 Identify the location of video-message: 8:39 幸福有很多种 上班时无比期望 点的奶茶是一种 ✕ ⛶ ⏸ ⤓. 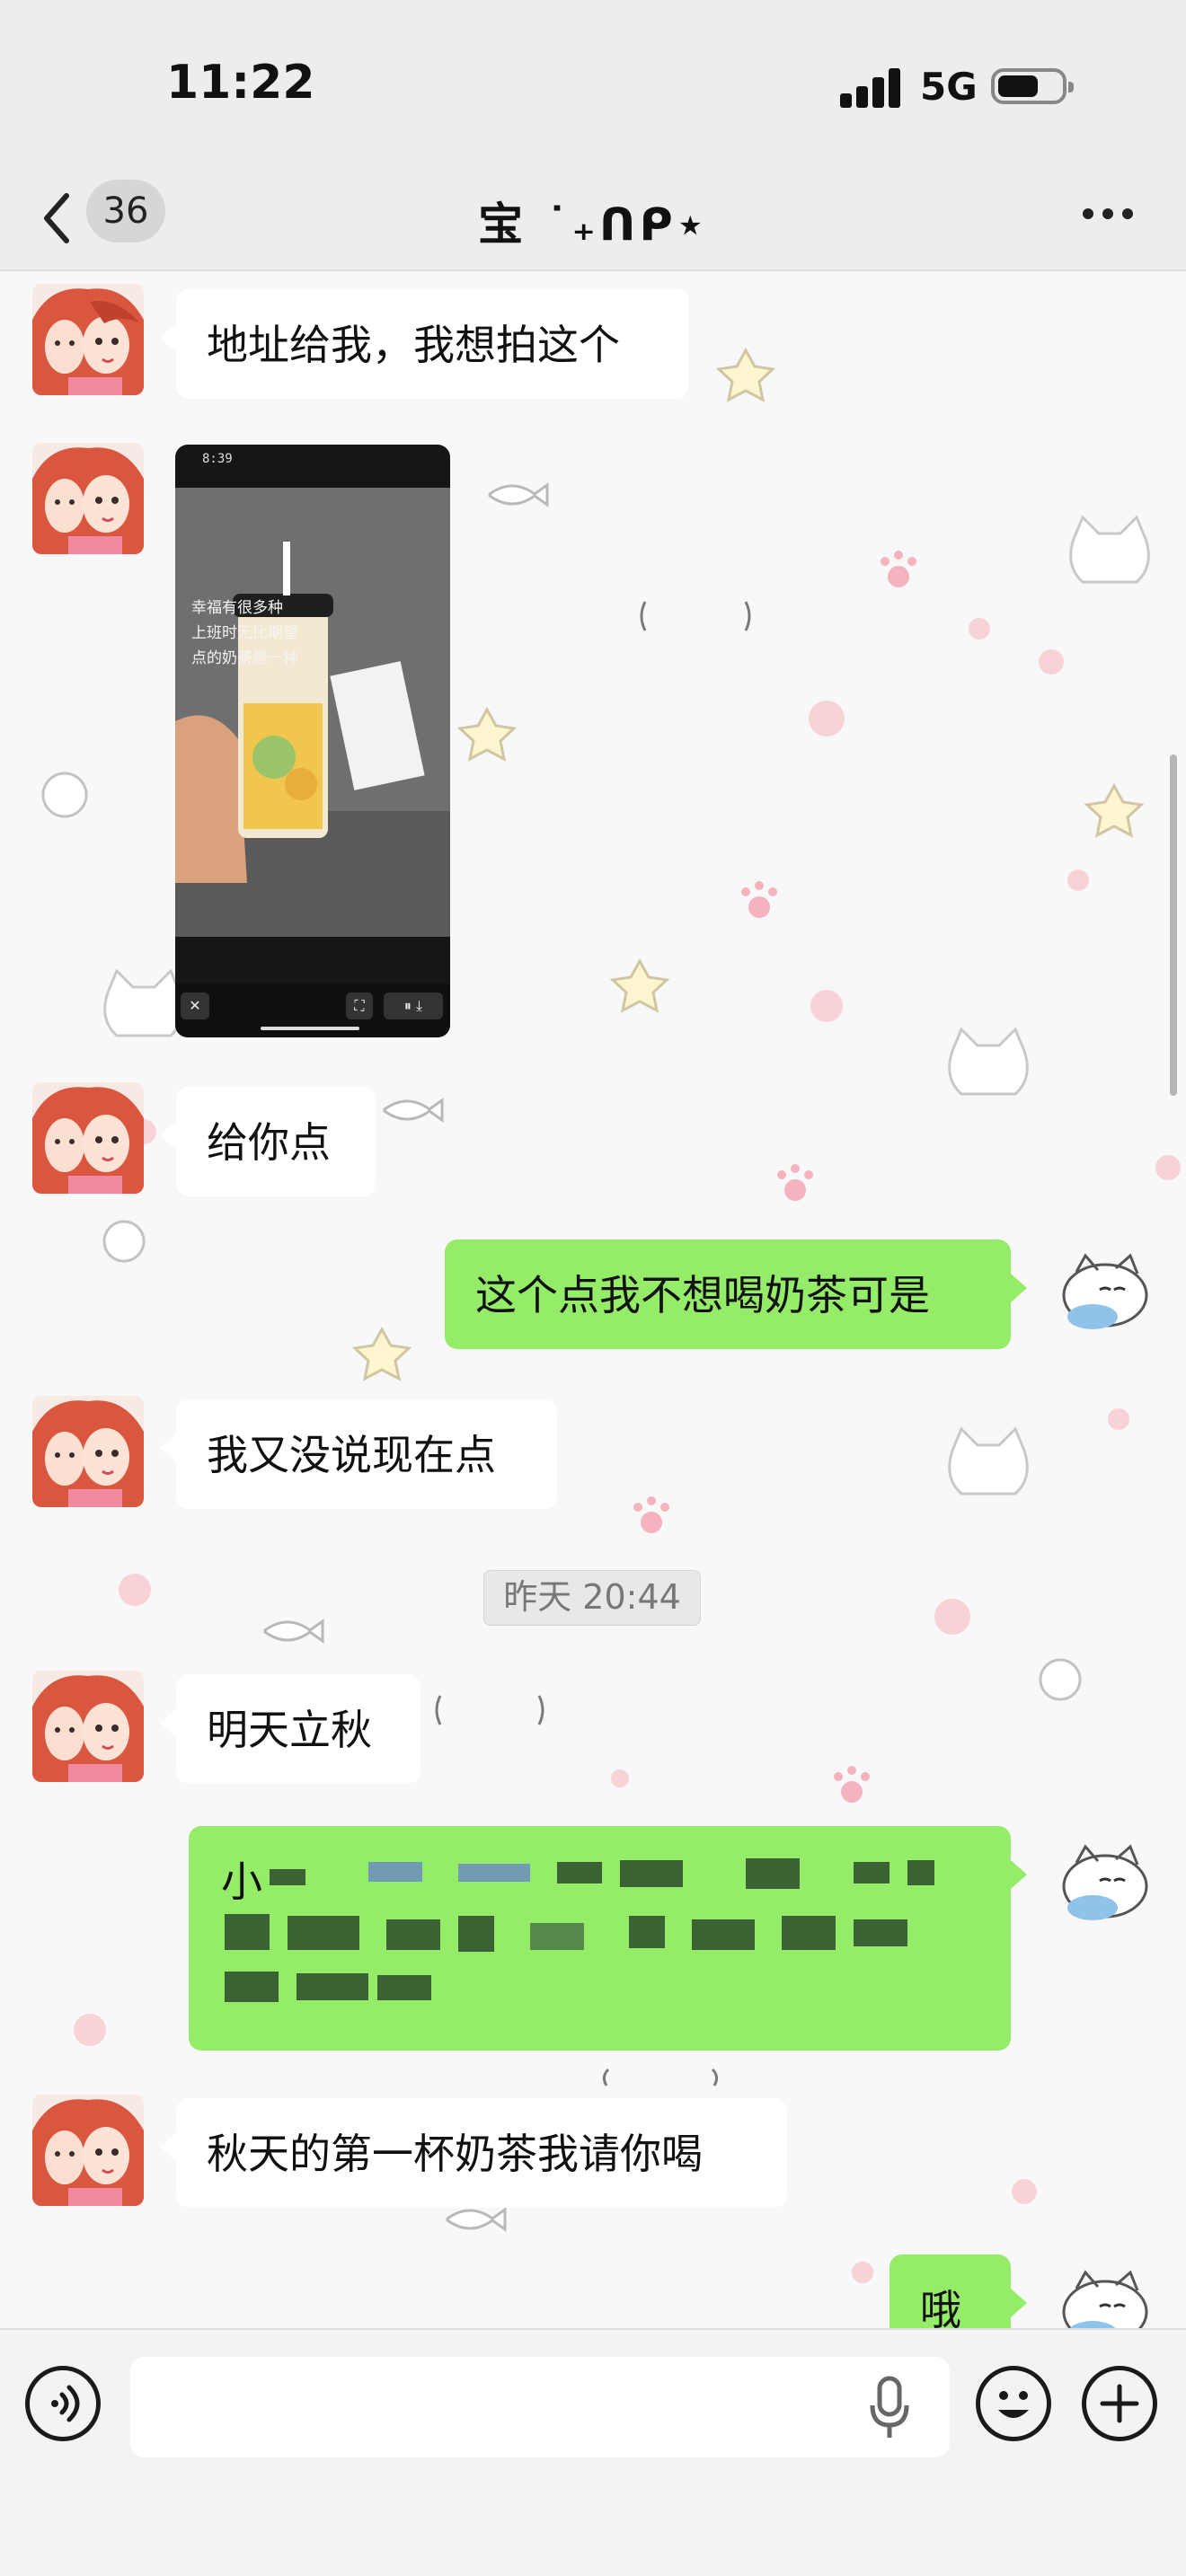
(312, 741).